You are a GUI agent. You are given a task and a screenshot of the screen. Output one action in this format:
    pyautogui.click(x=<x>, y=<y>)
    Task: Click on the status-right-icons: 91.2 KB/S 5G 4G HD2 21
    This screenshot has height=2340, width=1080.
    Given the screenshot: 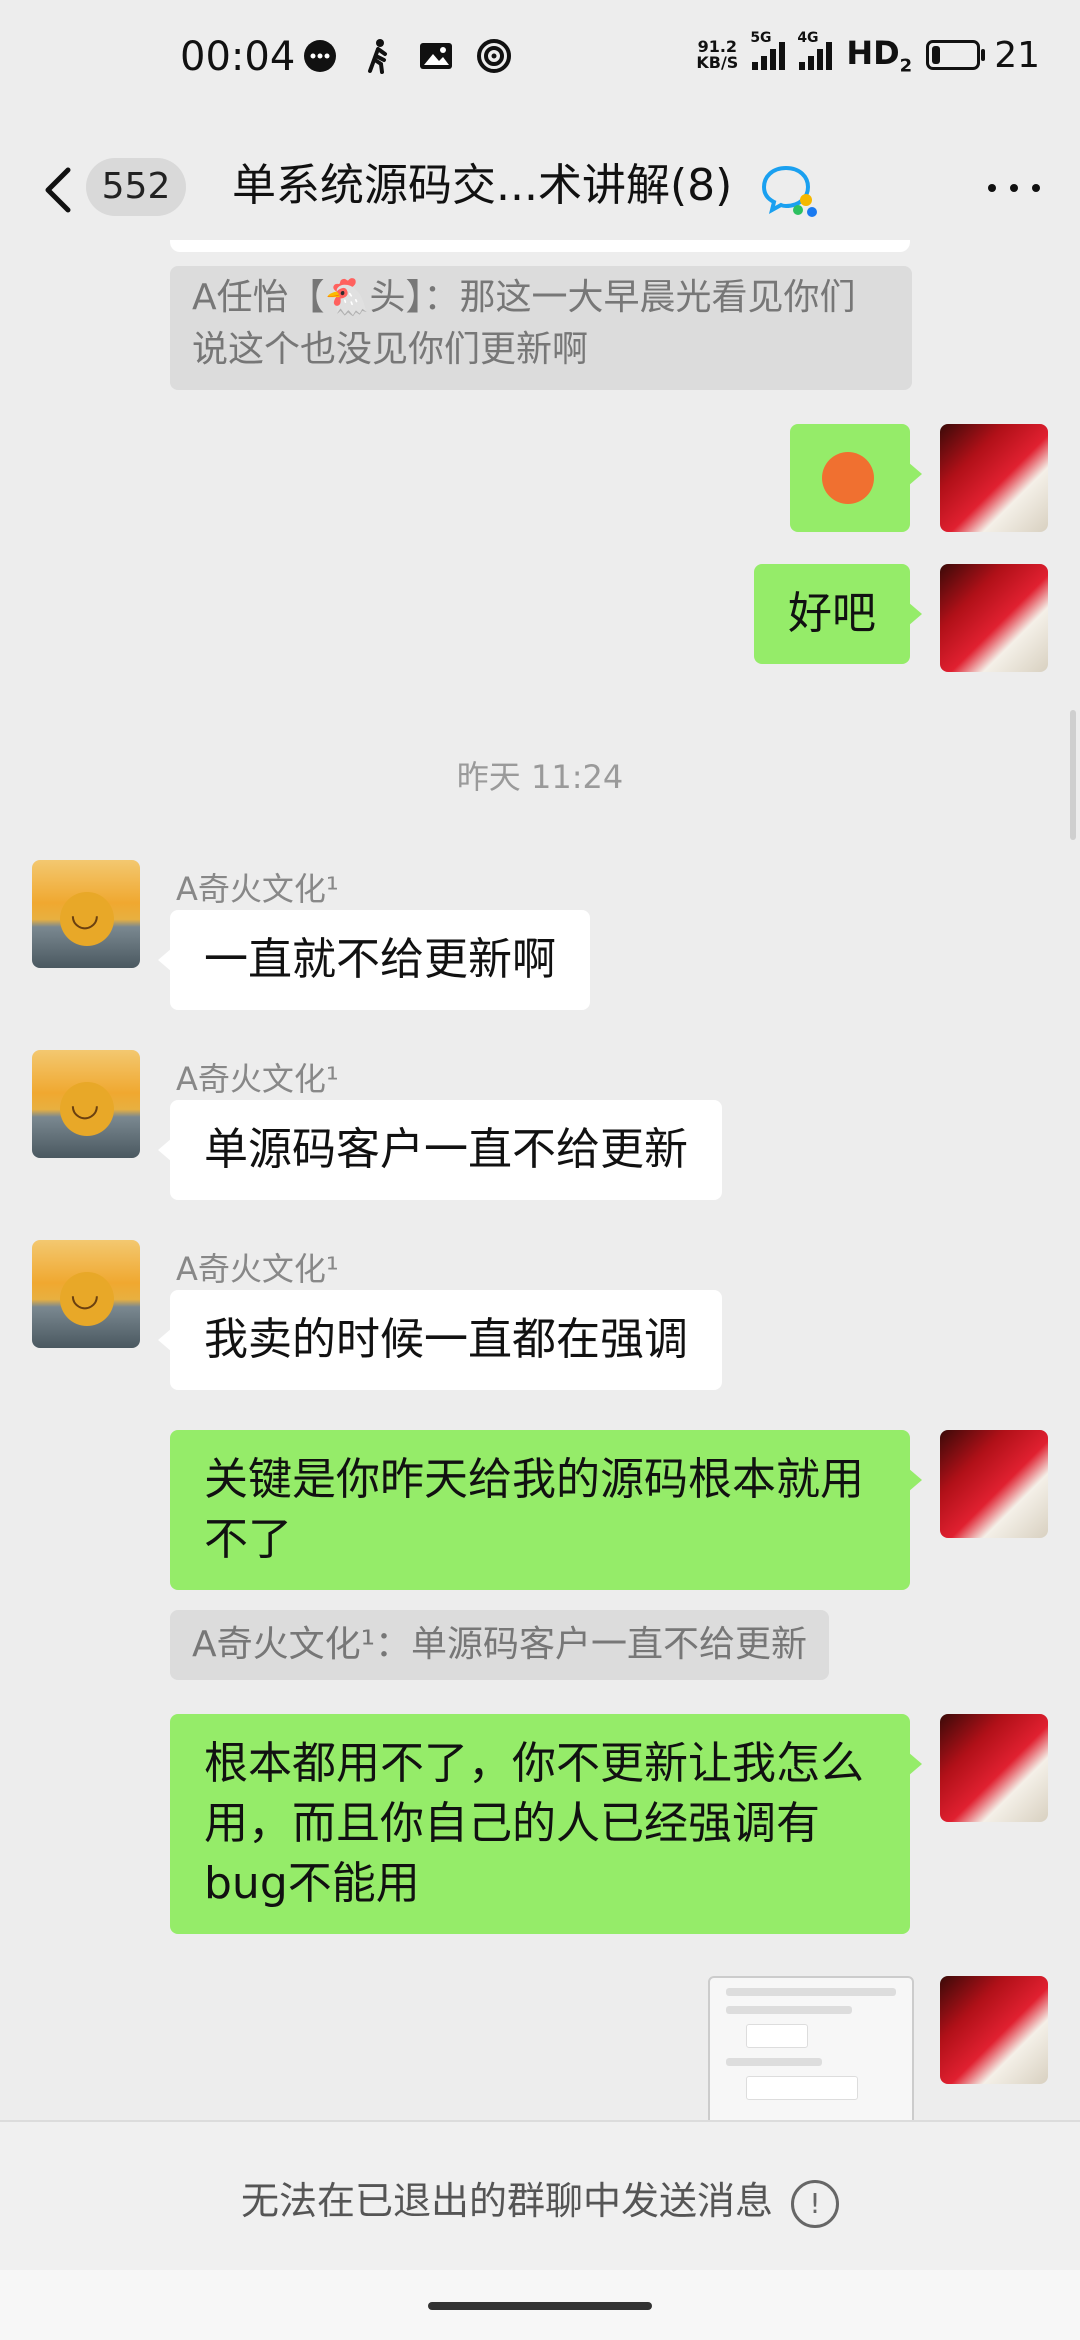 What is the action you would take?
    pyautogui.click(x=868, y=53)
    